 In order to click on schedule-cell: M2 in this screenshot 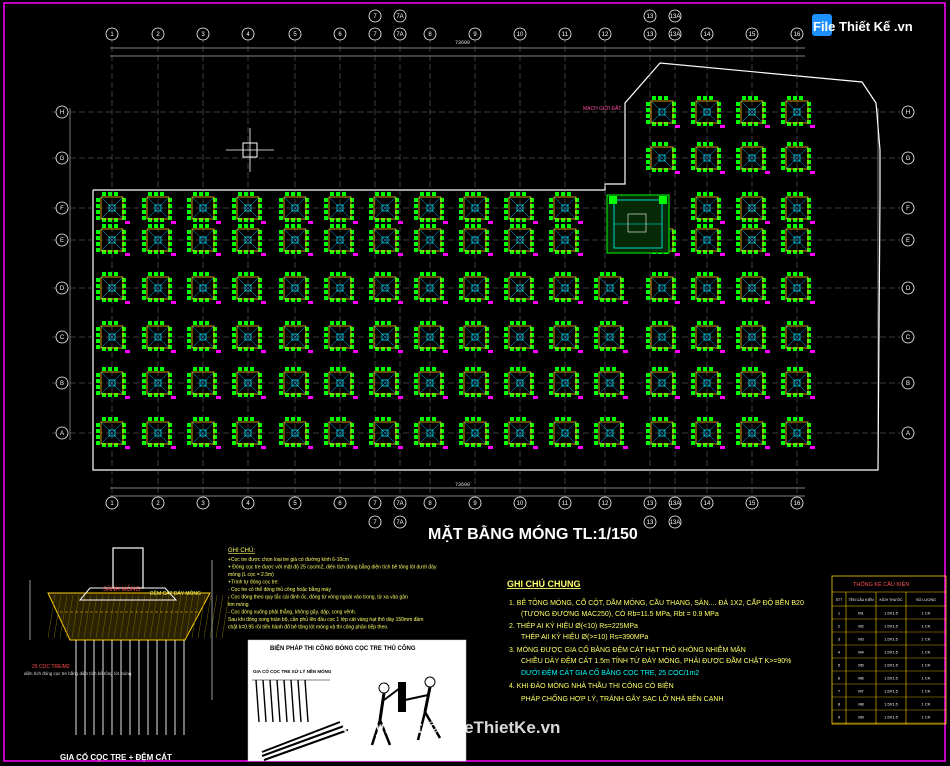, I will do `click(861, 626)`.